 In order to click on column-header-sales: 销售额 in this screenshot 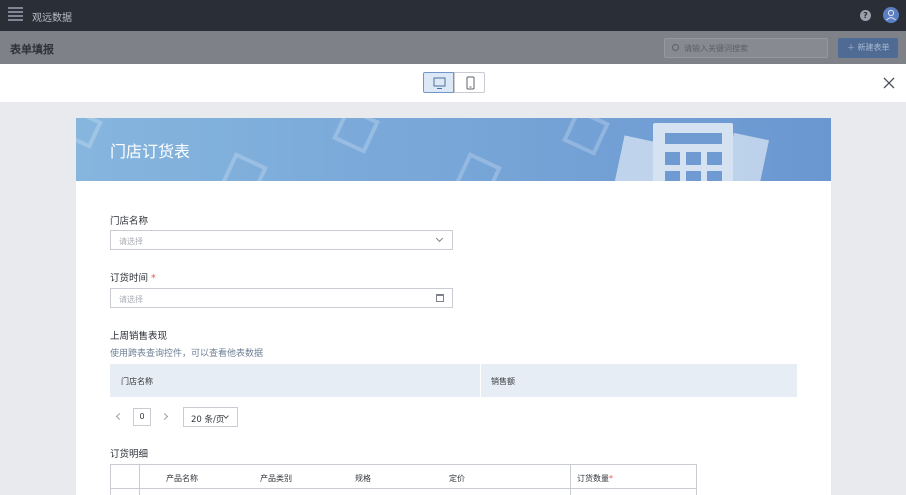, I will do `click(503, 381)`.